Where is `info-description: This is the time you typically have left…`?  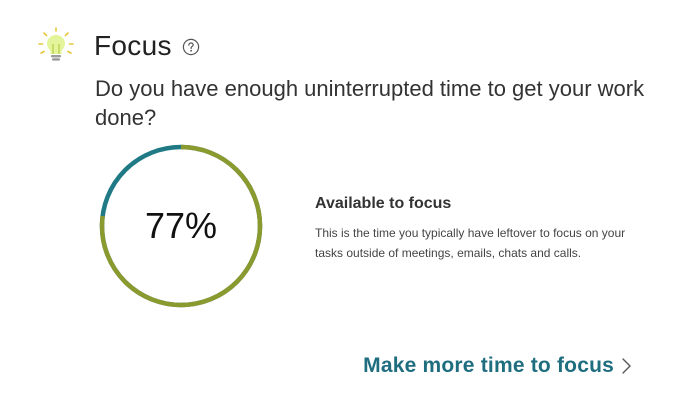 info-description: This is the time you typically have left… is located at coordinates (470, 243).